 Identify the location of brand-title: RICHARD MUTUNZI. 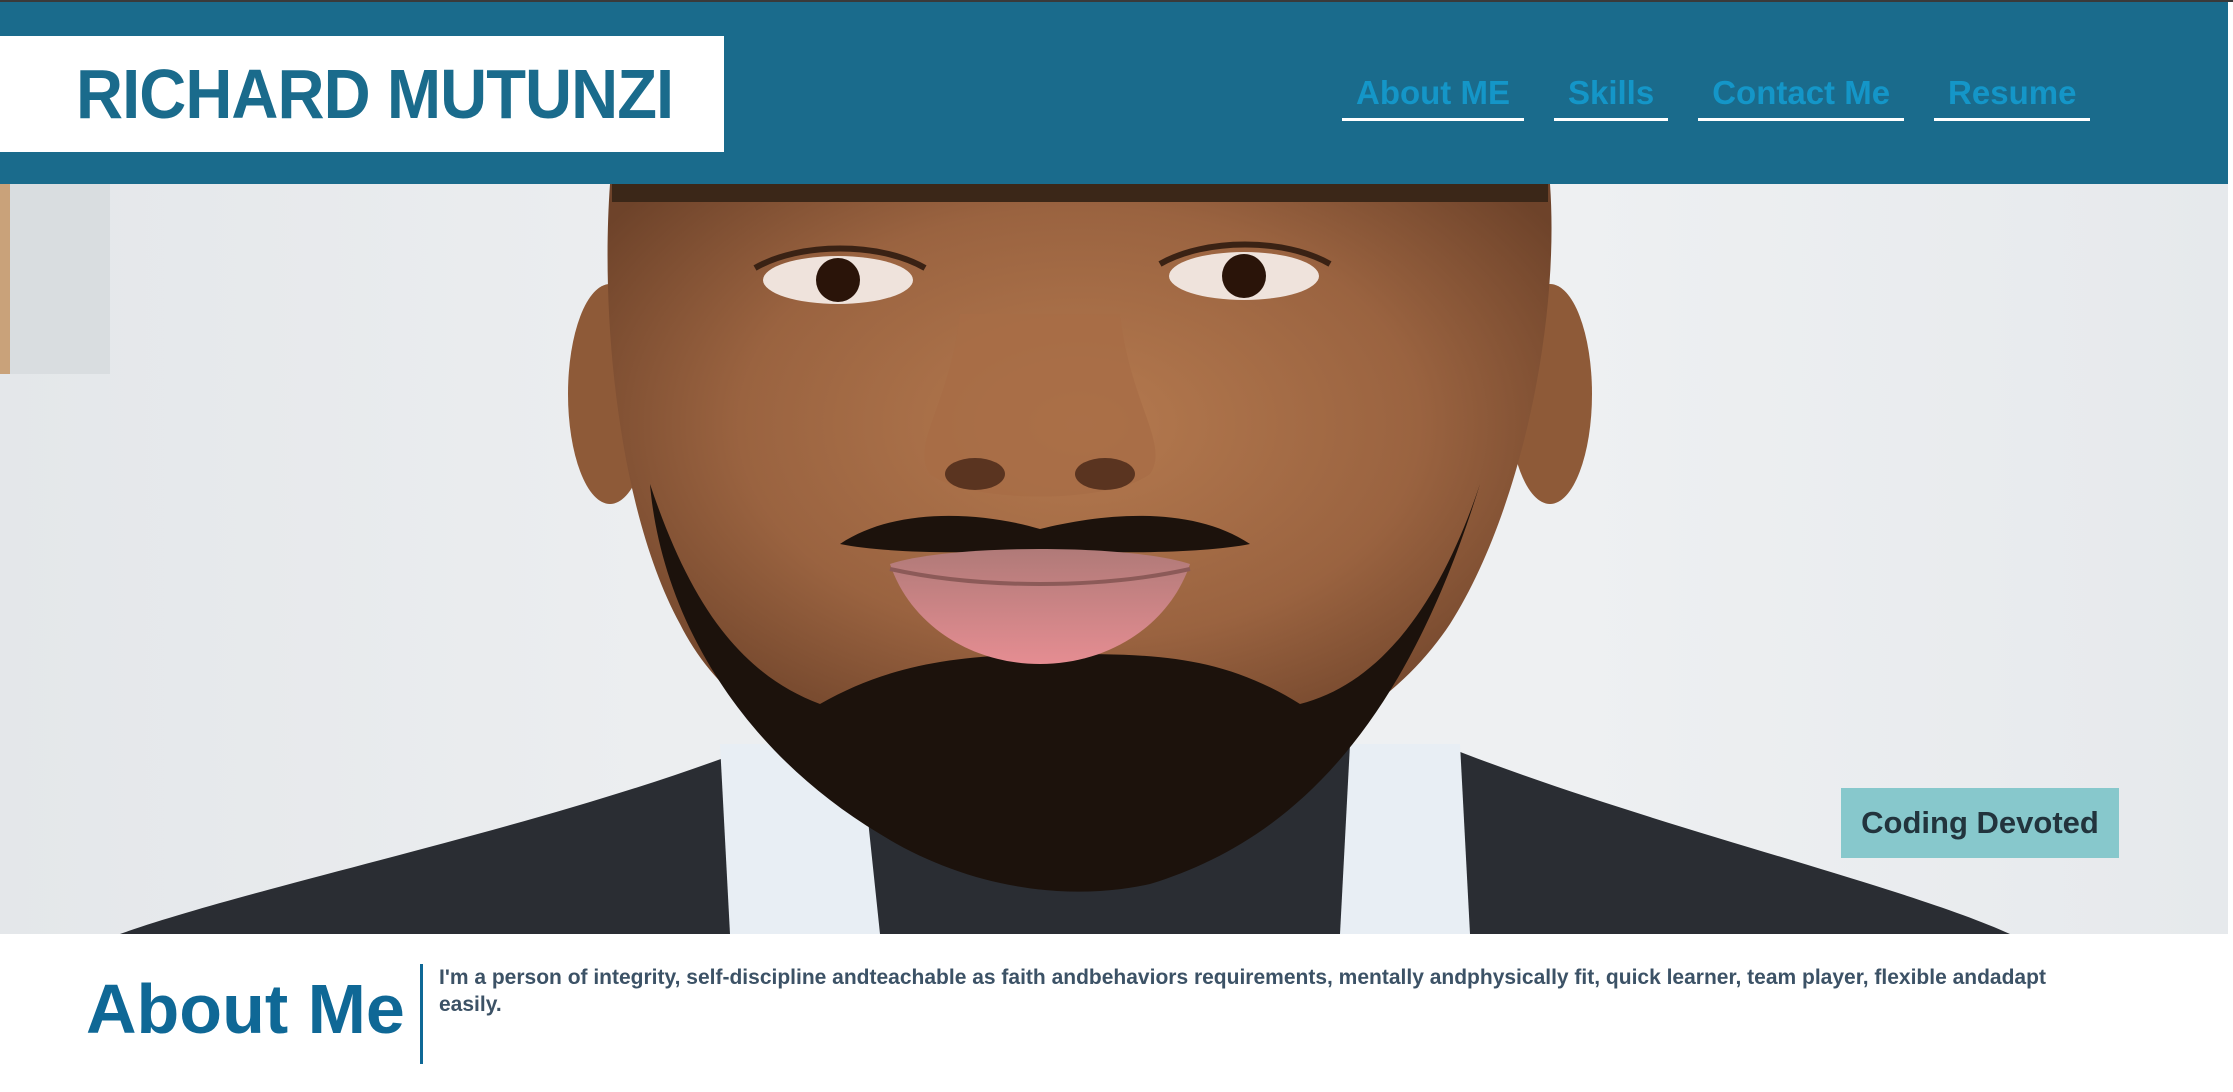
(375, 94).